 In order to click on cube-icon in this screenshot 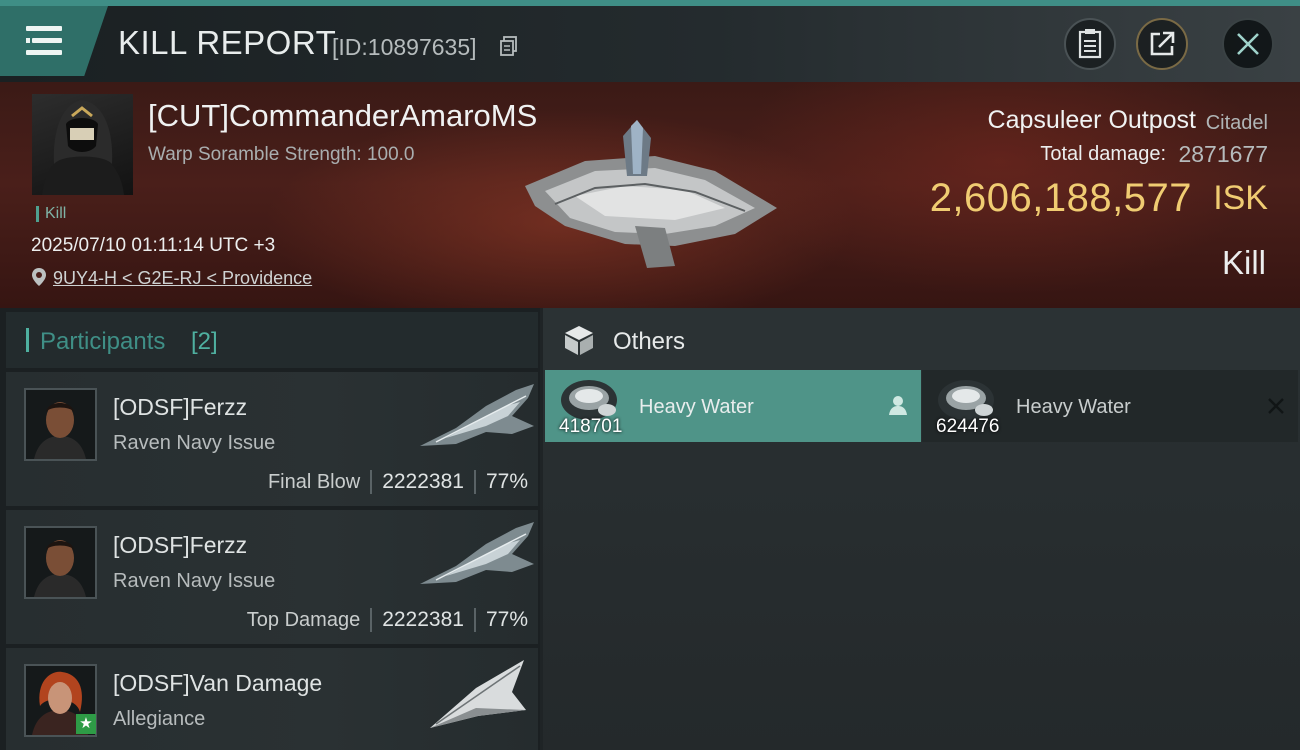, I will do `click(579, 340)`.